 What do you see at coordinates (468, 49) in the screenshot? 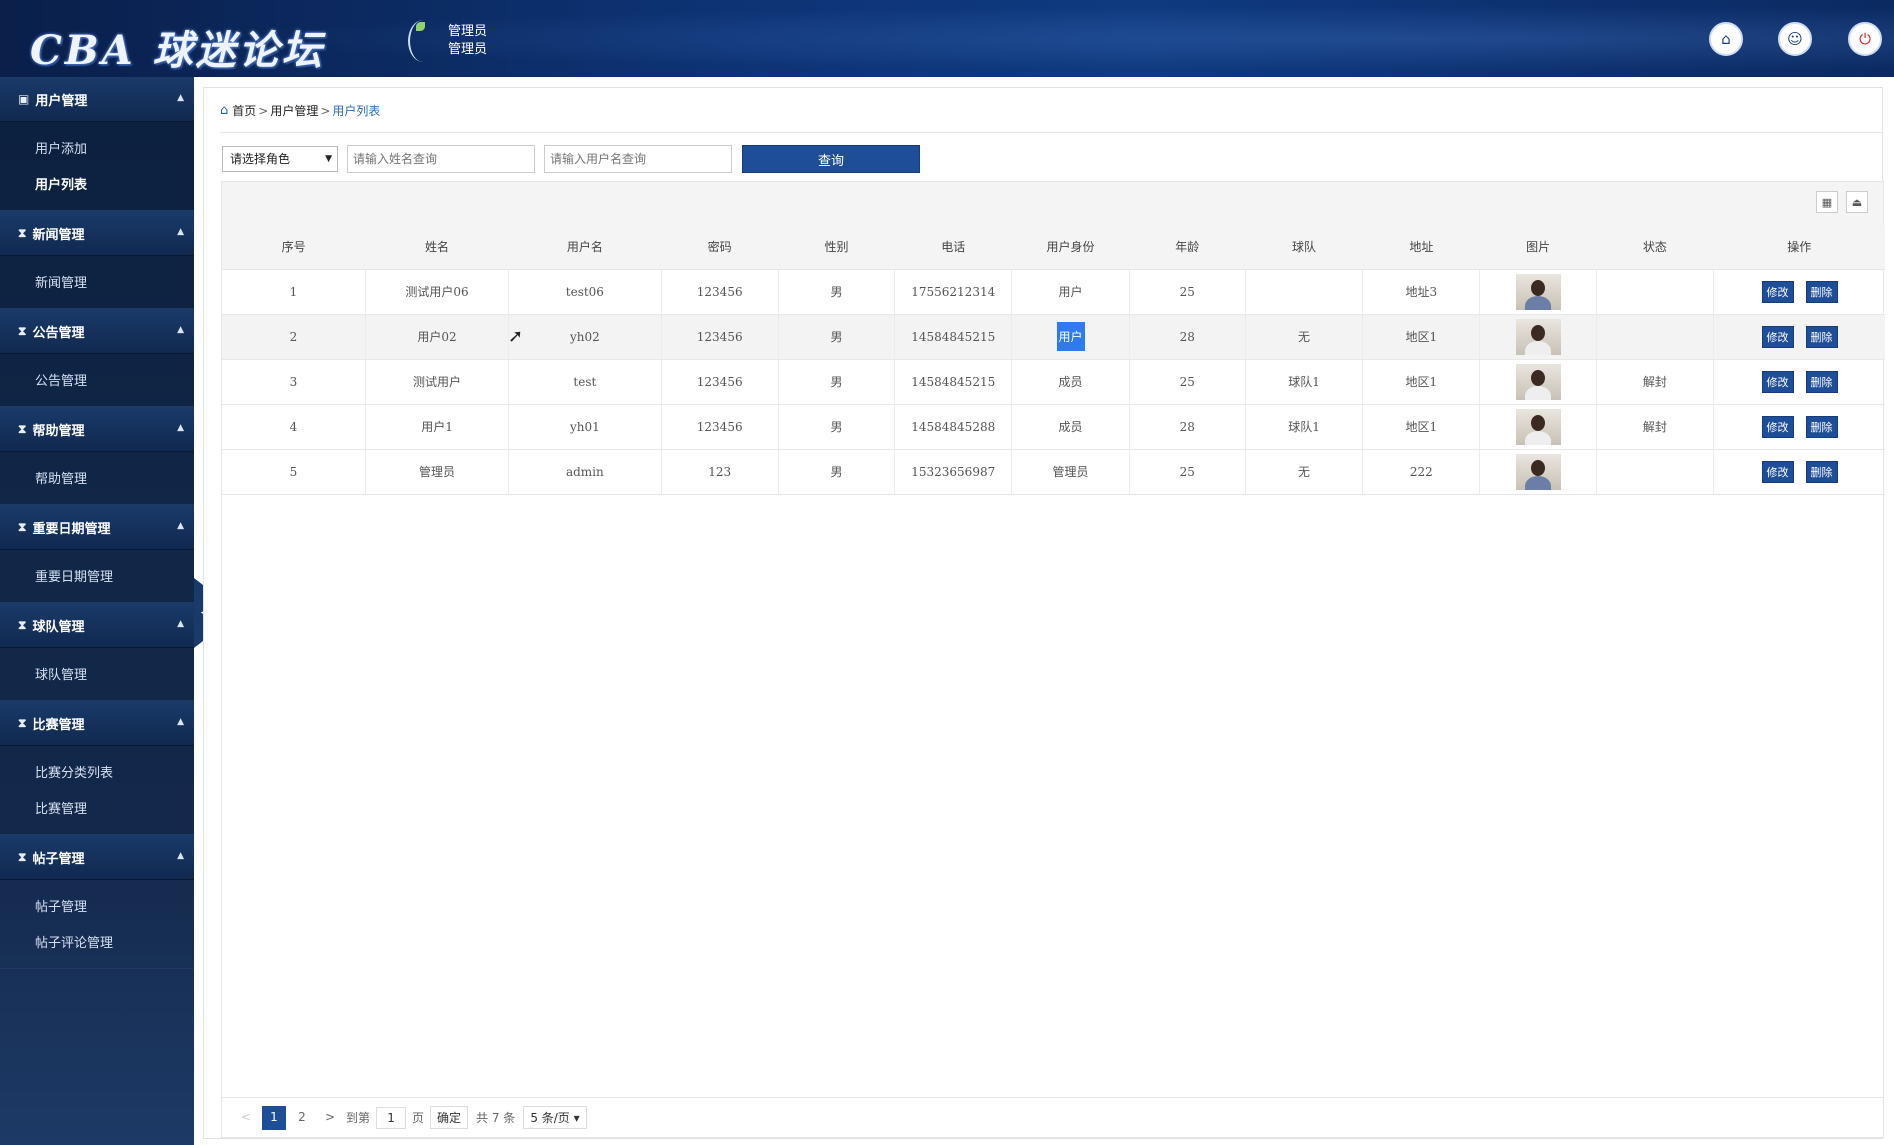
I see `admin-role: 管理员` at bounding box center [468, 49].